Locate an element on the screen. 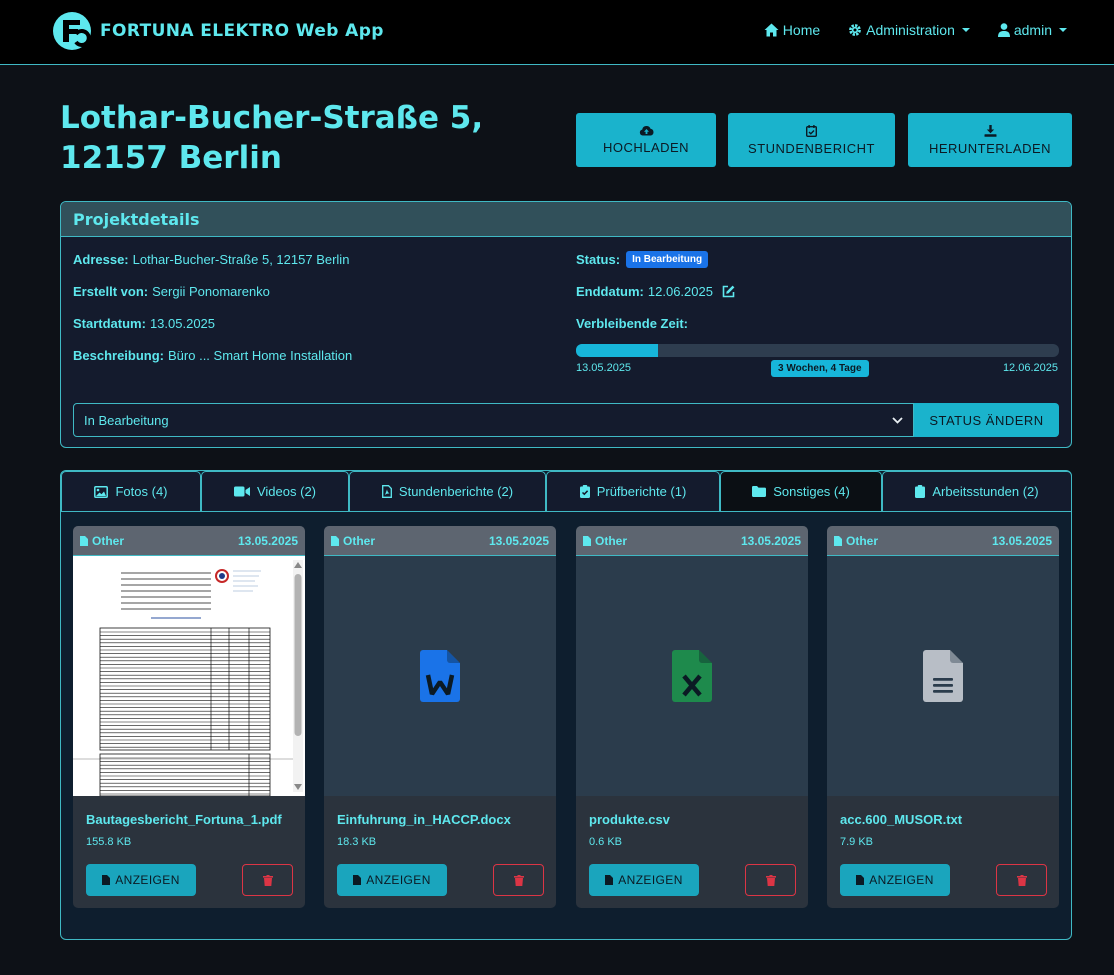 This screenshot has width=1114, height=975. tab-working-hours: Arbeitsstunden (2) is located at coordinates (977, 491).